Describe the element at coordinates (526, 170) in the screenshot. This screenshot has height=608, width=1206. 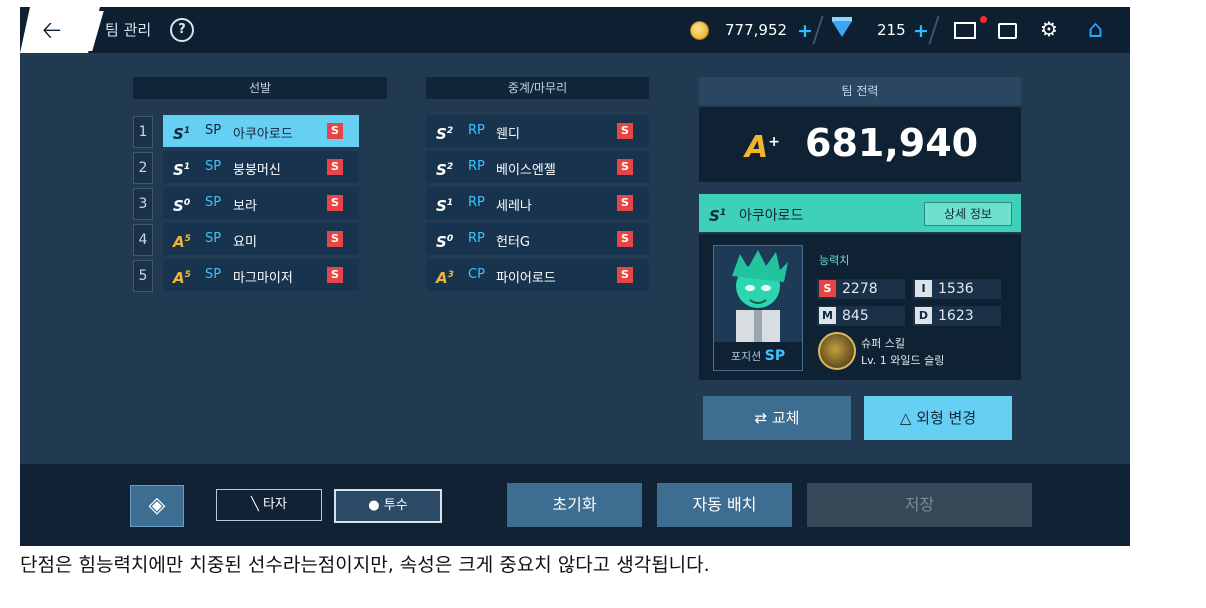
I see `player-name: 베이스엔젤` at that location.